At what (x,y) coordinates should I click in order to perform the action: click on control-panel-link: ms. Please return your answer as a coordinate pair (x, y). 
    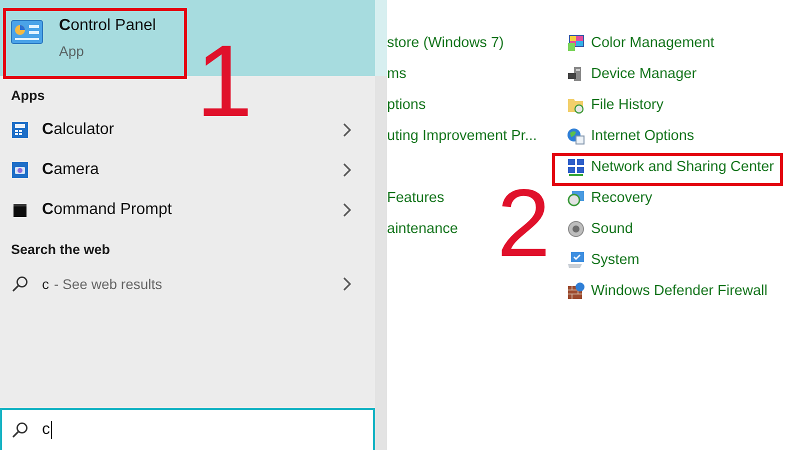
    Looking at the image, I should click on (476, 78).